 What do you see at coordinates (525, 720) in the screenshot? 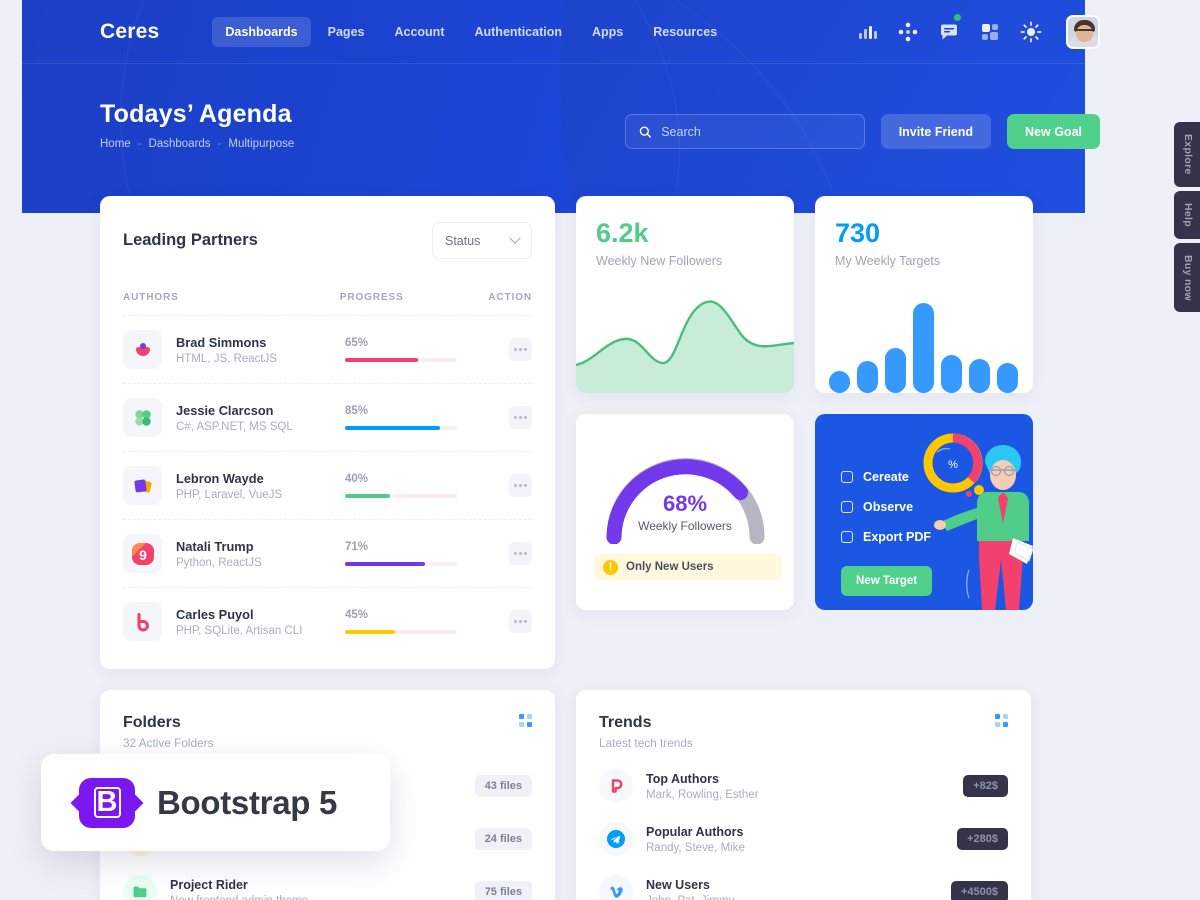
I see `folders-menu-icon` at bounding box center [525, 720].